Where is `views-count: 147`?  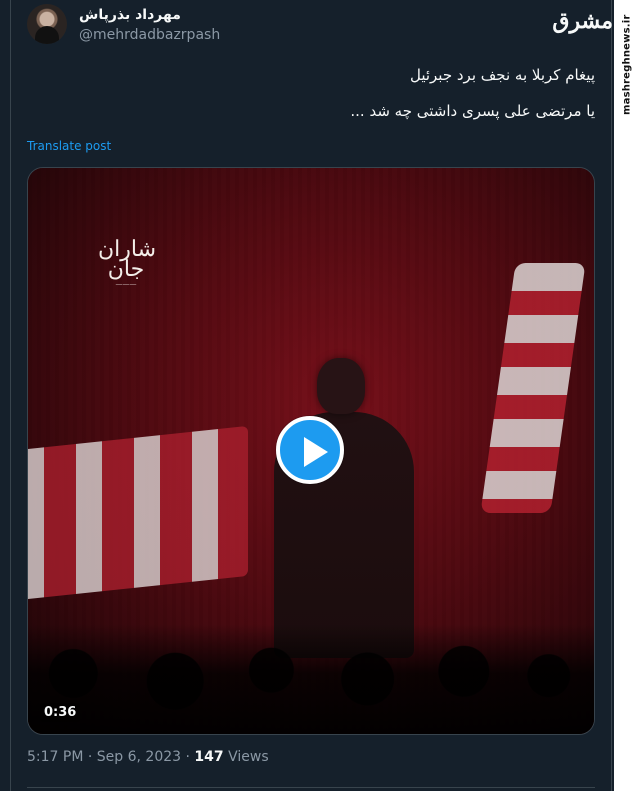
views-count: 147 is located at coordinates (209, 757).